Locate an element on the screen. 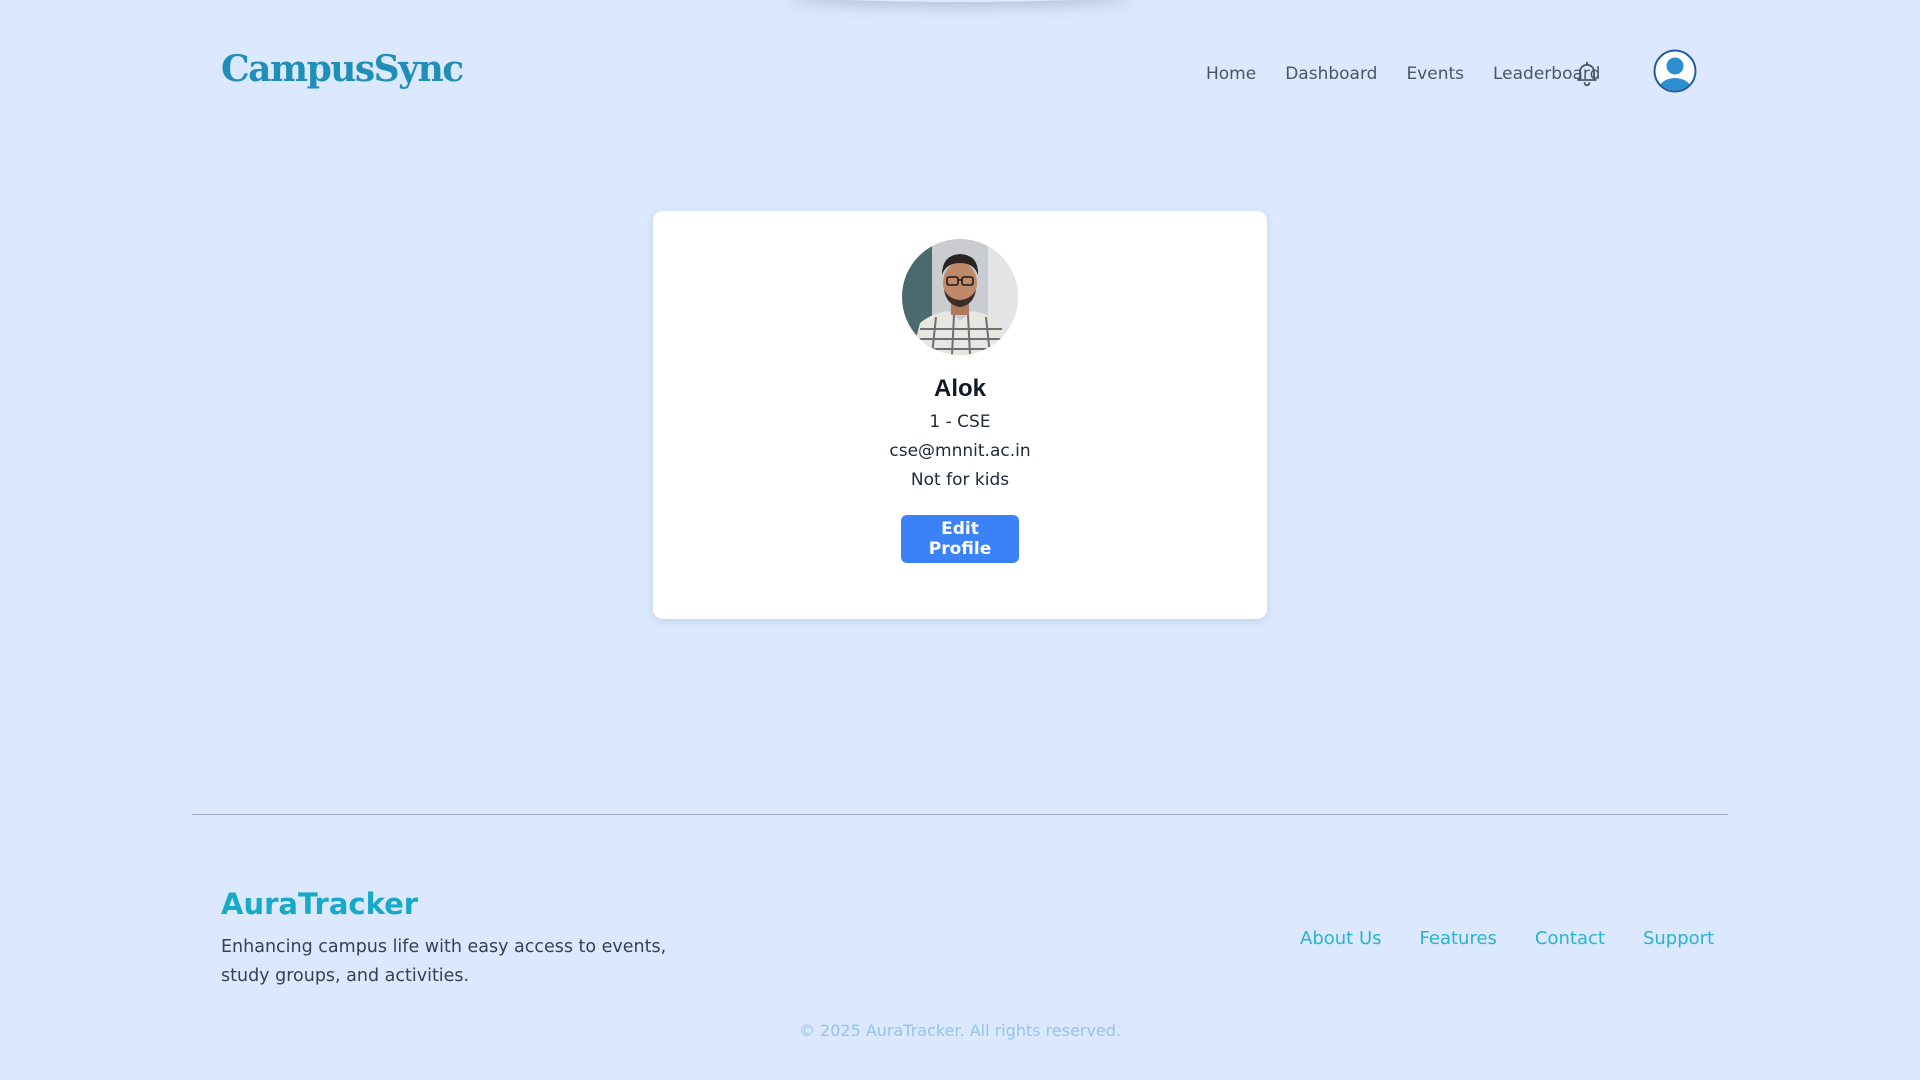  footer-divider is located at coordinates (960, 814).